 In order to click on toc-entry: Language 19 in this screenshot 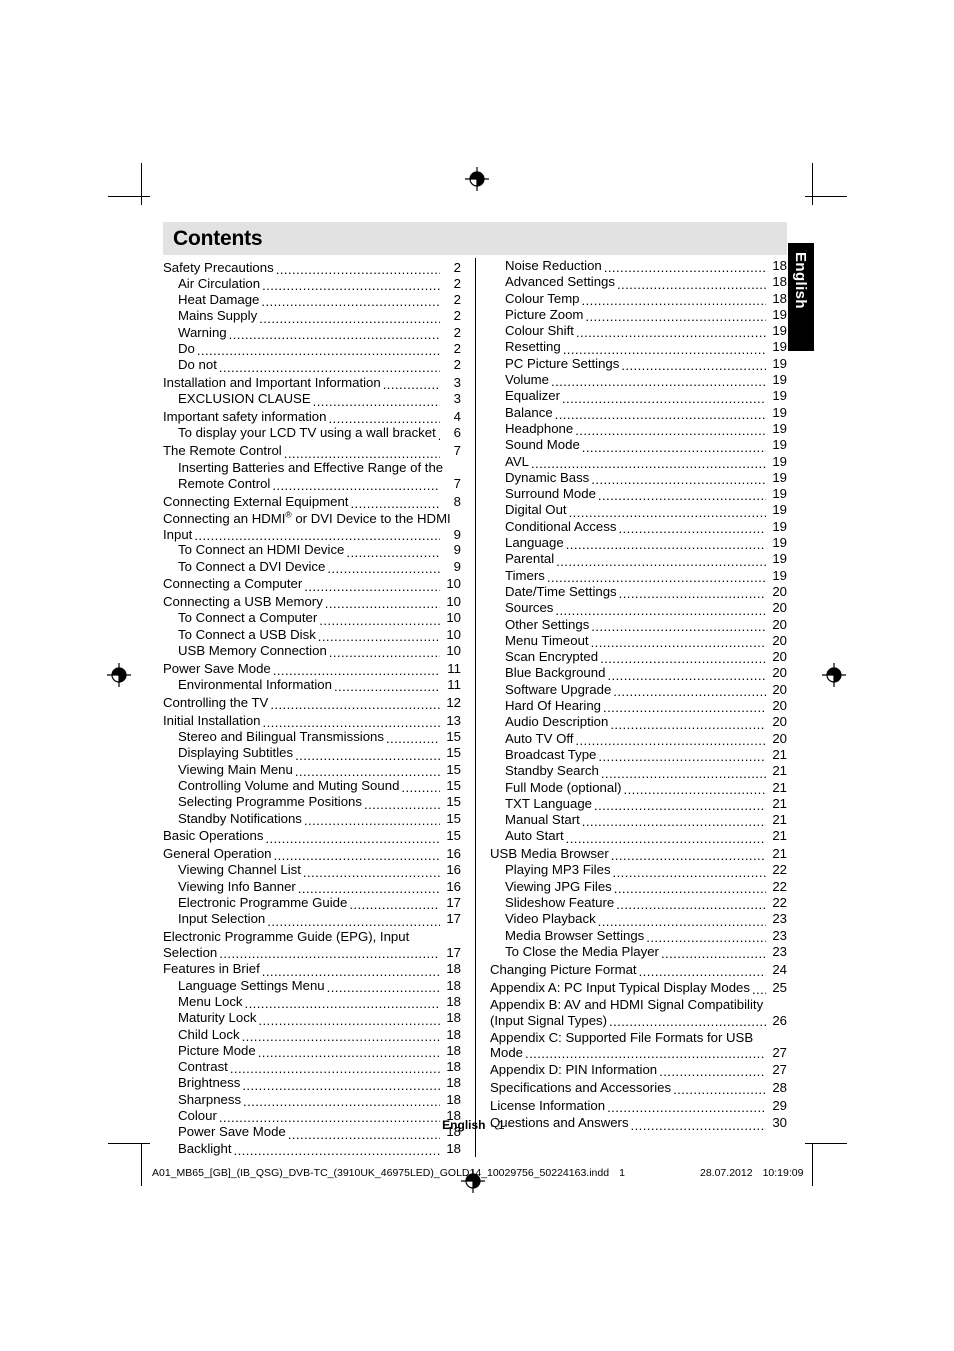, I will do `click(638, 543)`.